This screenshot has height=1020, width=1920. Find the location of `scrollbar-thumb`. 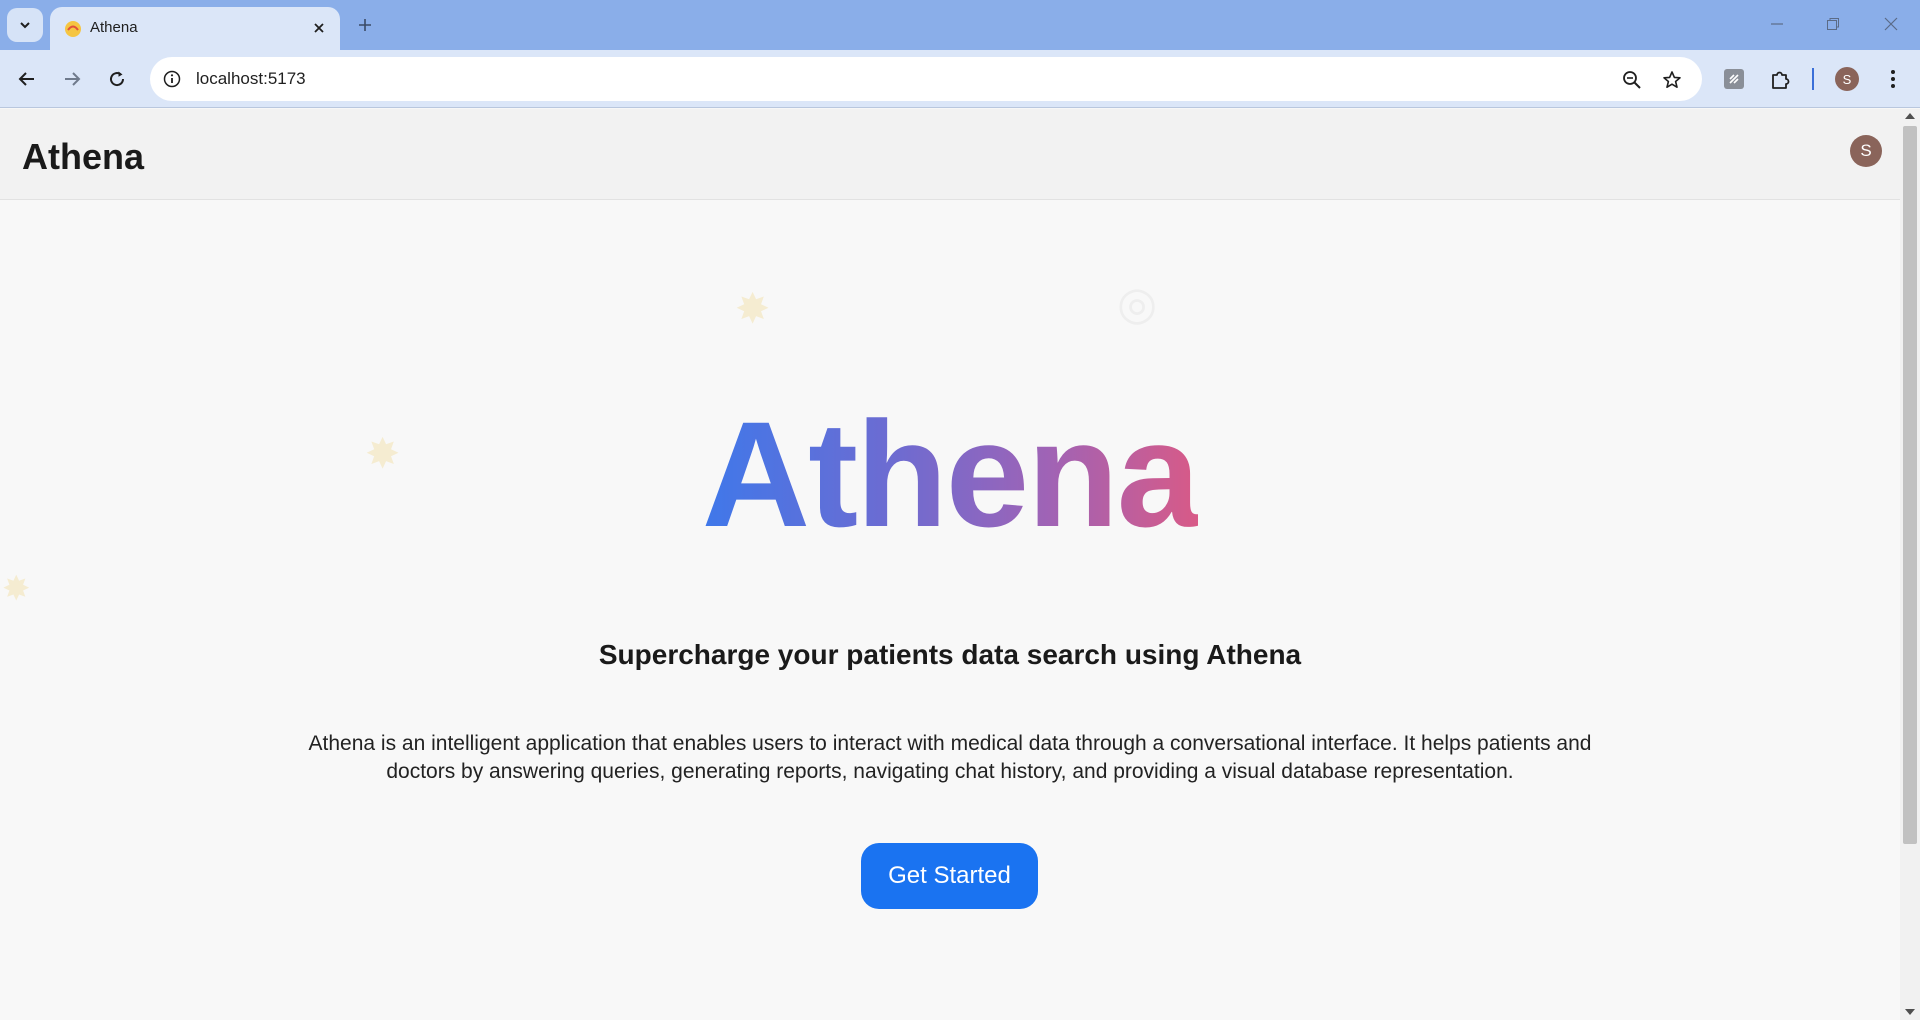

scrollbar-thumb is located at coordinates (1910, 485).